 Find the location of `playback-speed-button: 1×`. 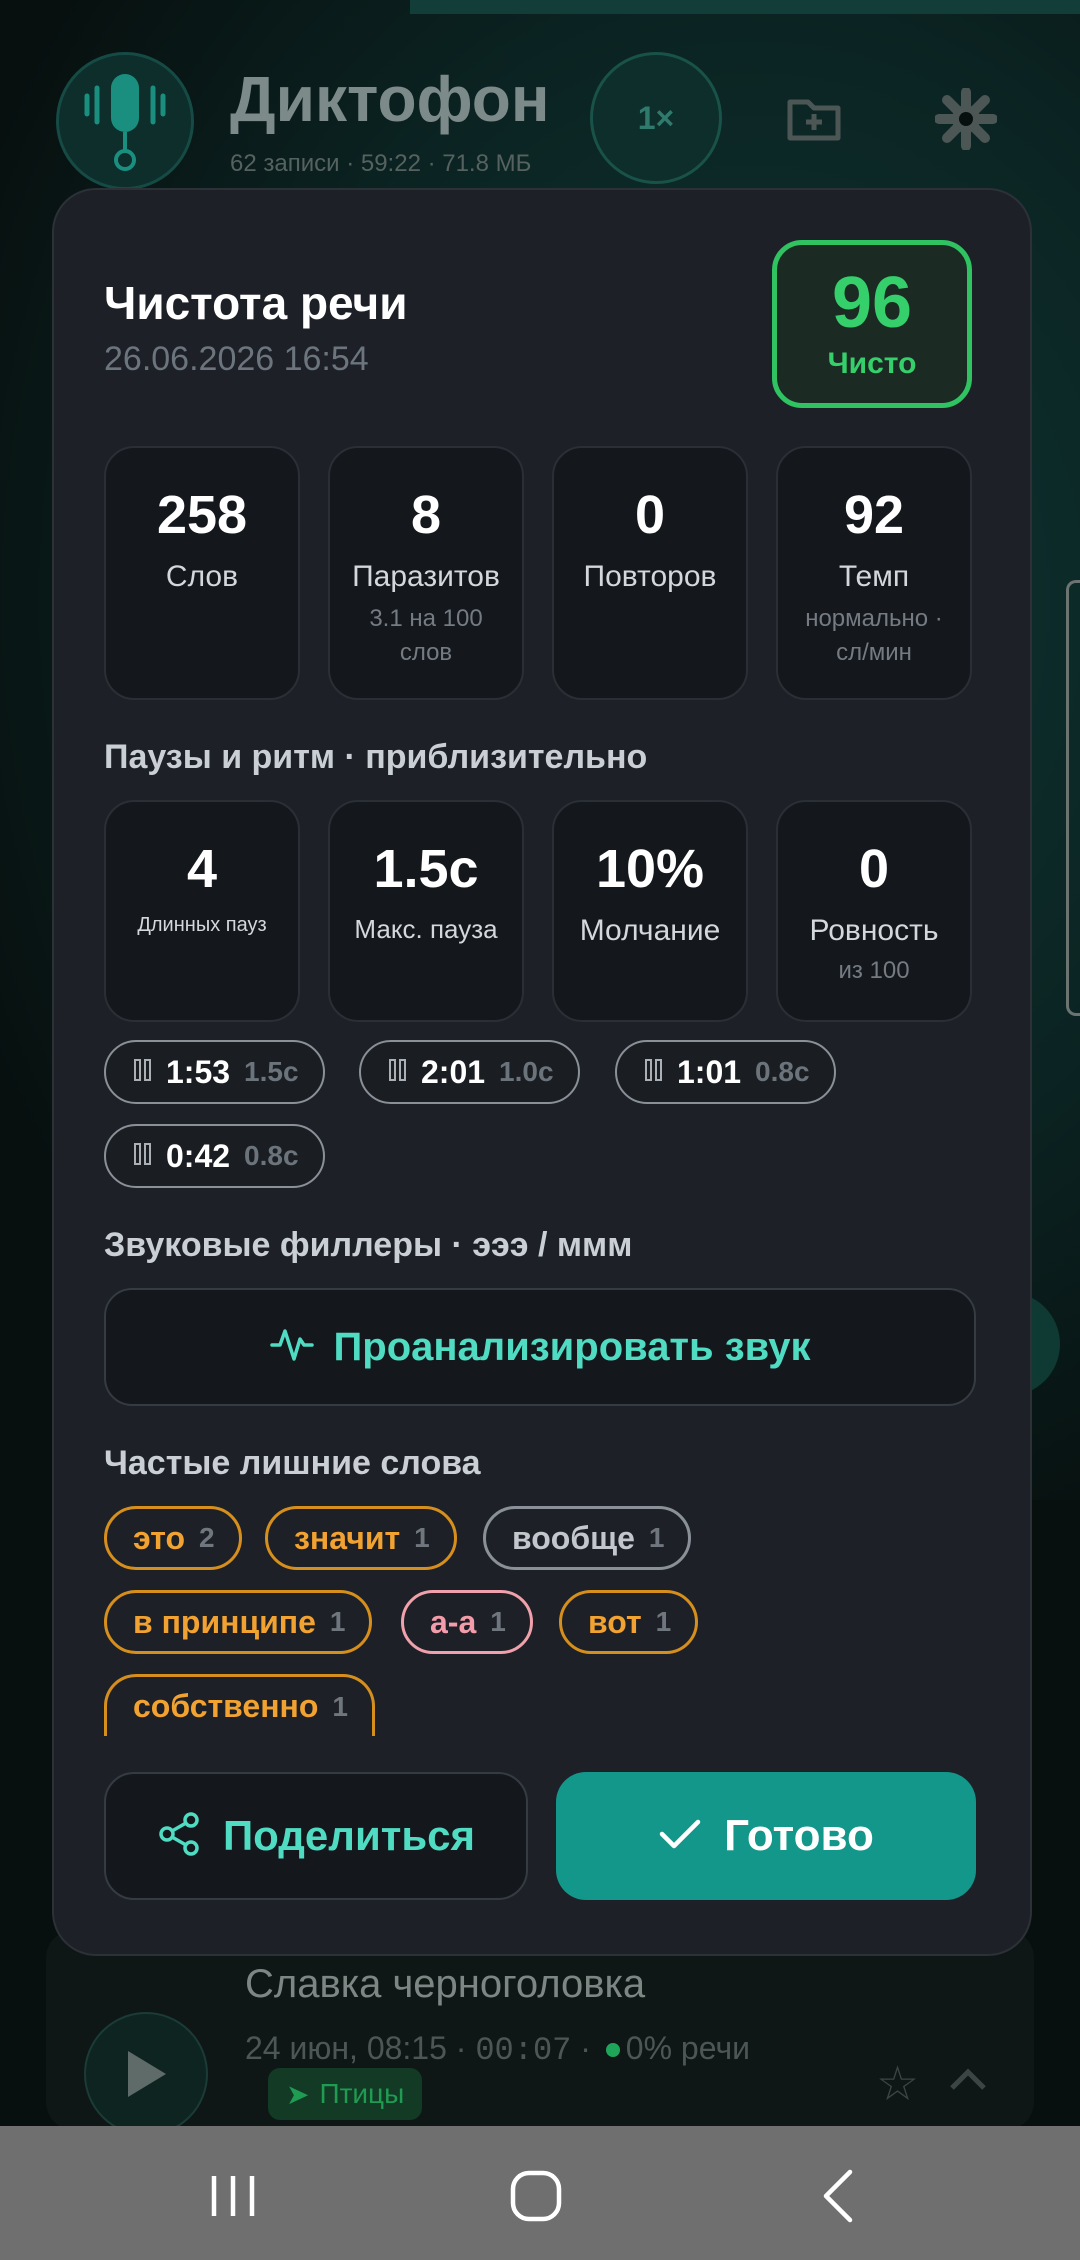

playback-speed-button: 1× is located at coordinates (656, 118).